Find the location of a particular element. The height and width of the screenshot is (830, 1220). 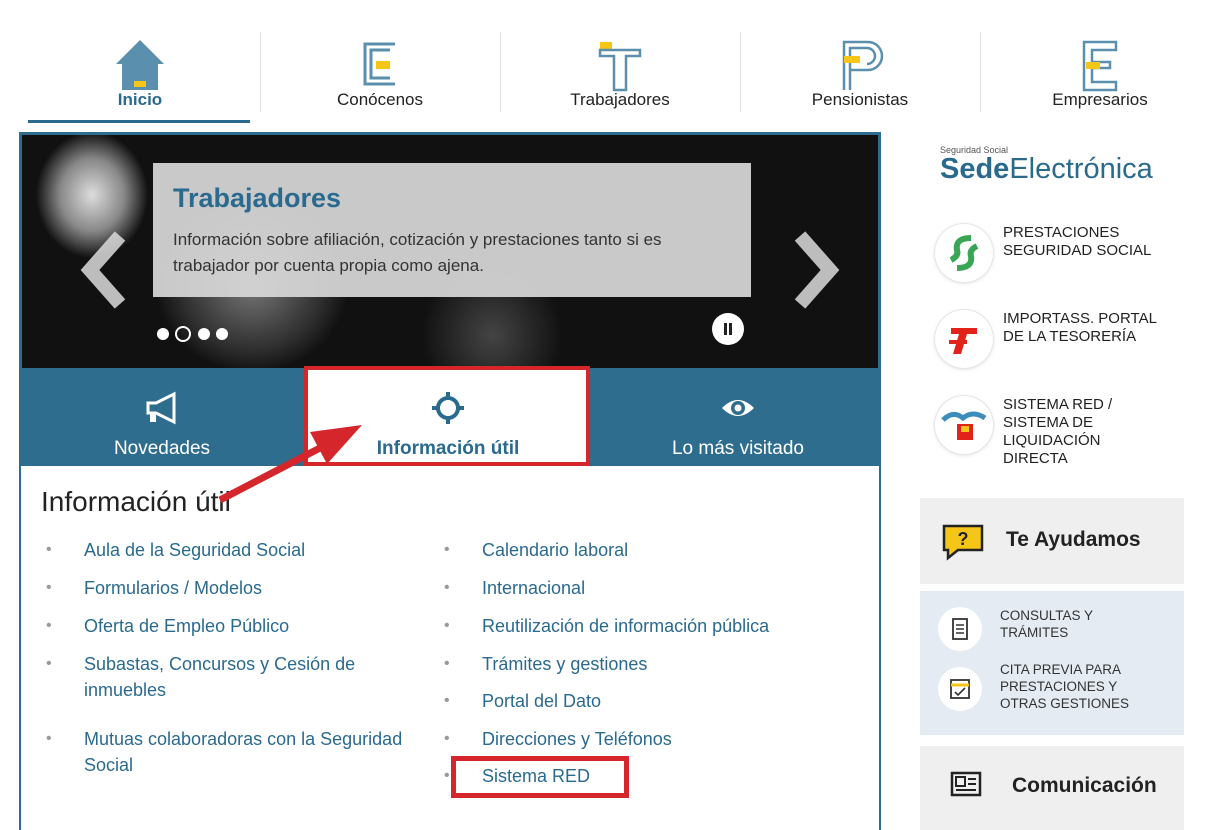

tab-novedades: Novedades is located at coordinates (162, 417).